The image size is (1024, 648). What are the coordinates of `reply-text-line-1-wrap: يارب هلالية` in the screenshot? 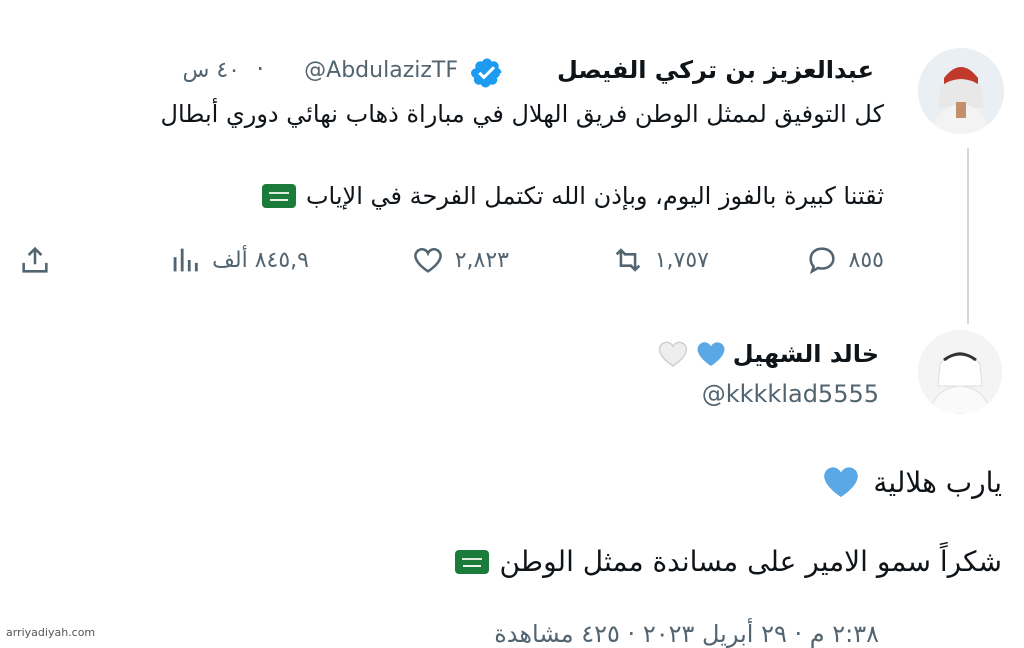 It's located at (911, 482).